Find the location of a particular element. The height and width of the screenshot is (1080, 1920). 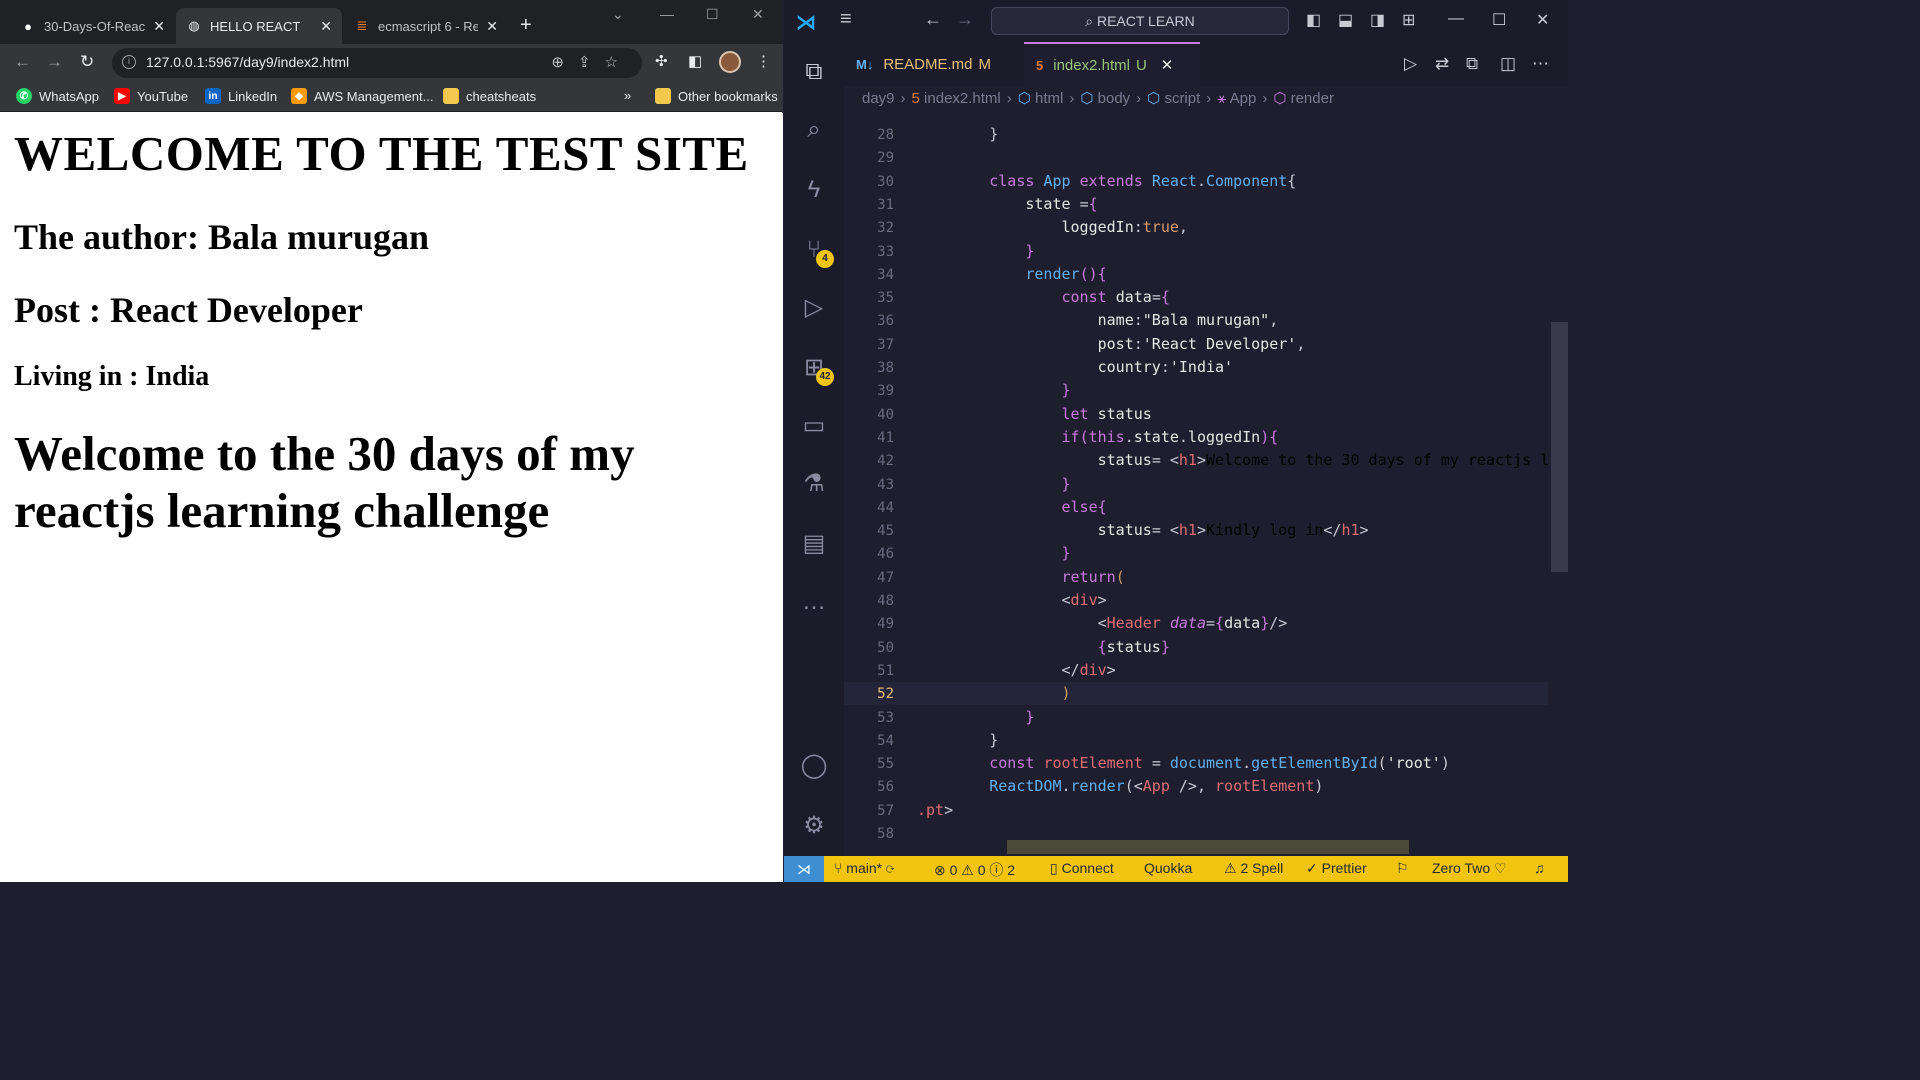

breadcrumb-item: body is located at coordinates (1114, 98).